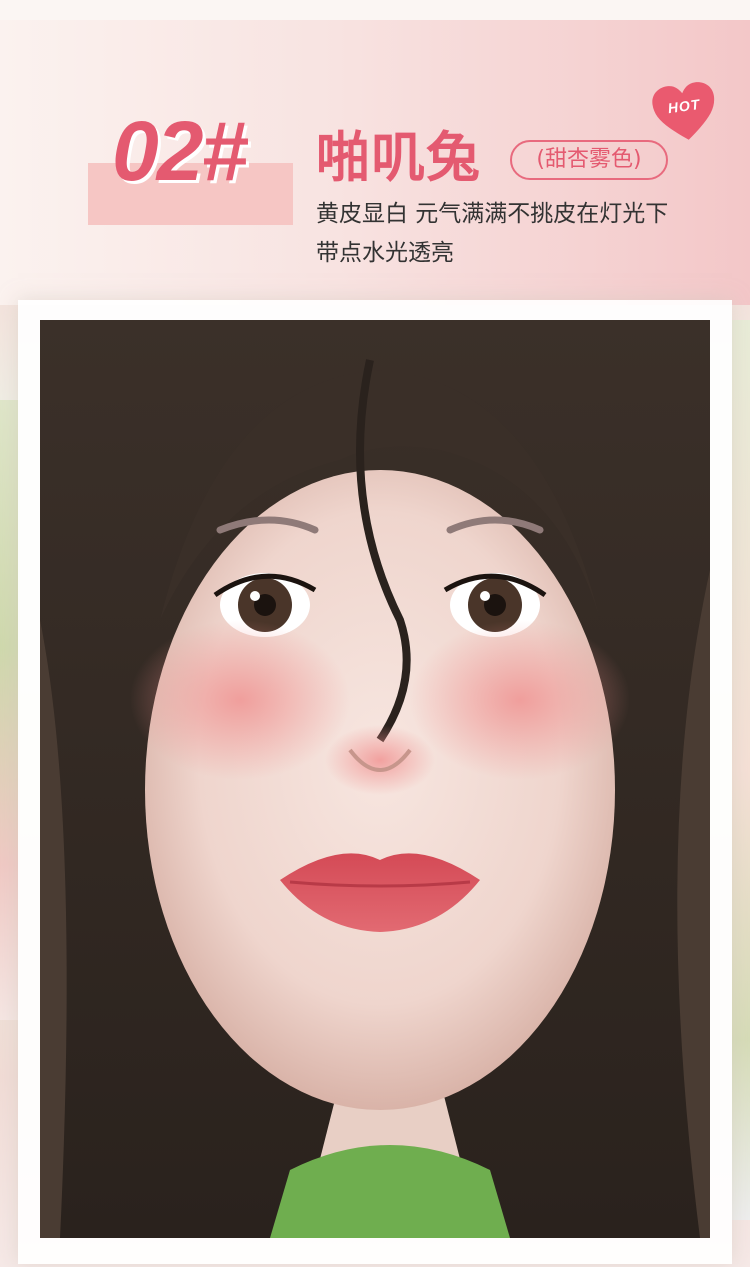  What do you see at coordinates (589, 160) in the screenshot?
I see `shade-tag-pill: (甜杏雾色)` at bounding box center [589, 160].